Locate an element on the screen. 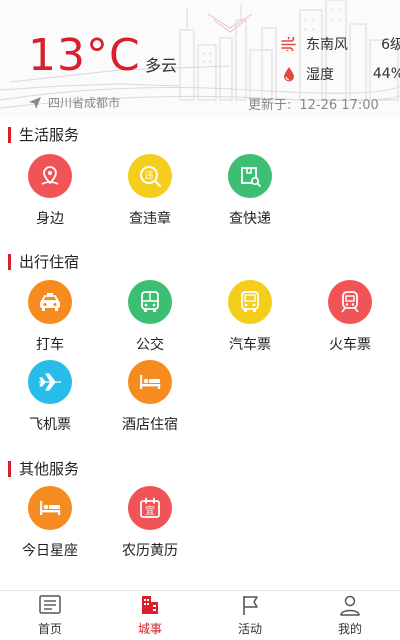  humidity-value: 44% is located at coordinates (386, 74).